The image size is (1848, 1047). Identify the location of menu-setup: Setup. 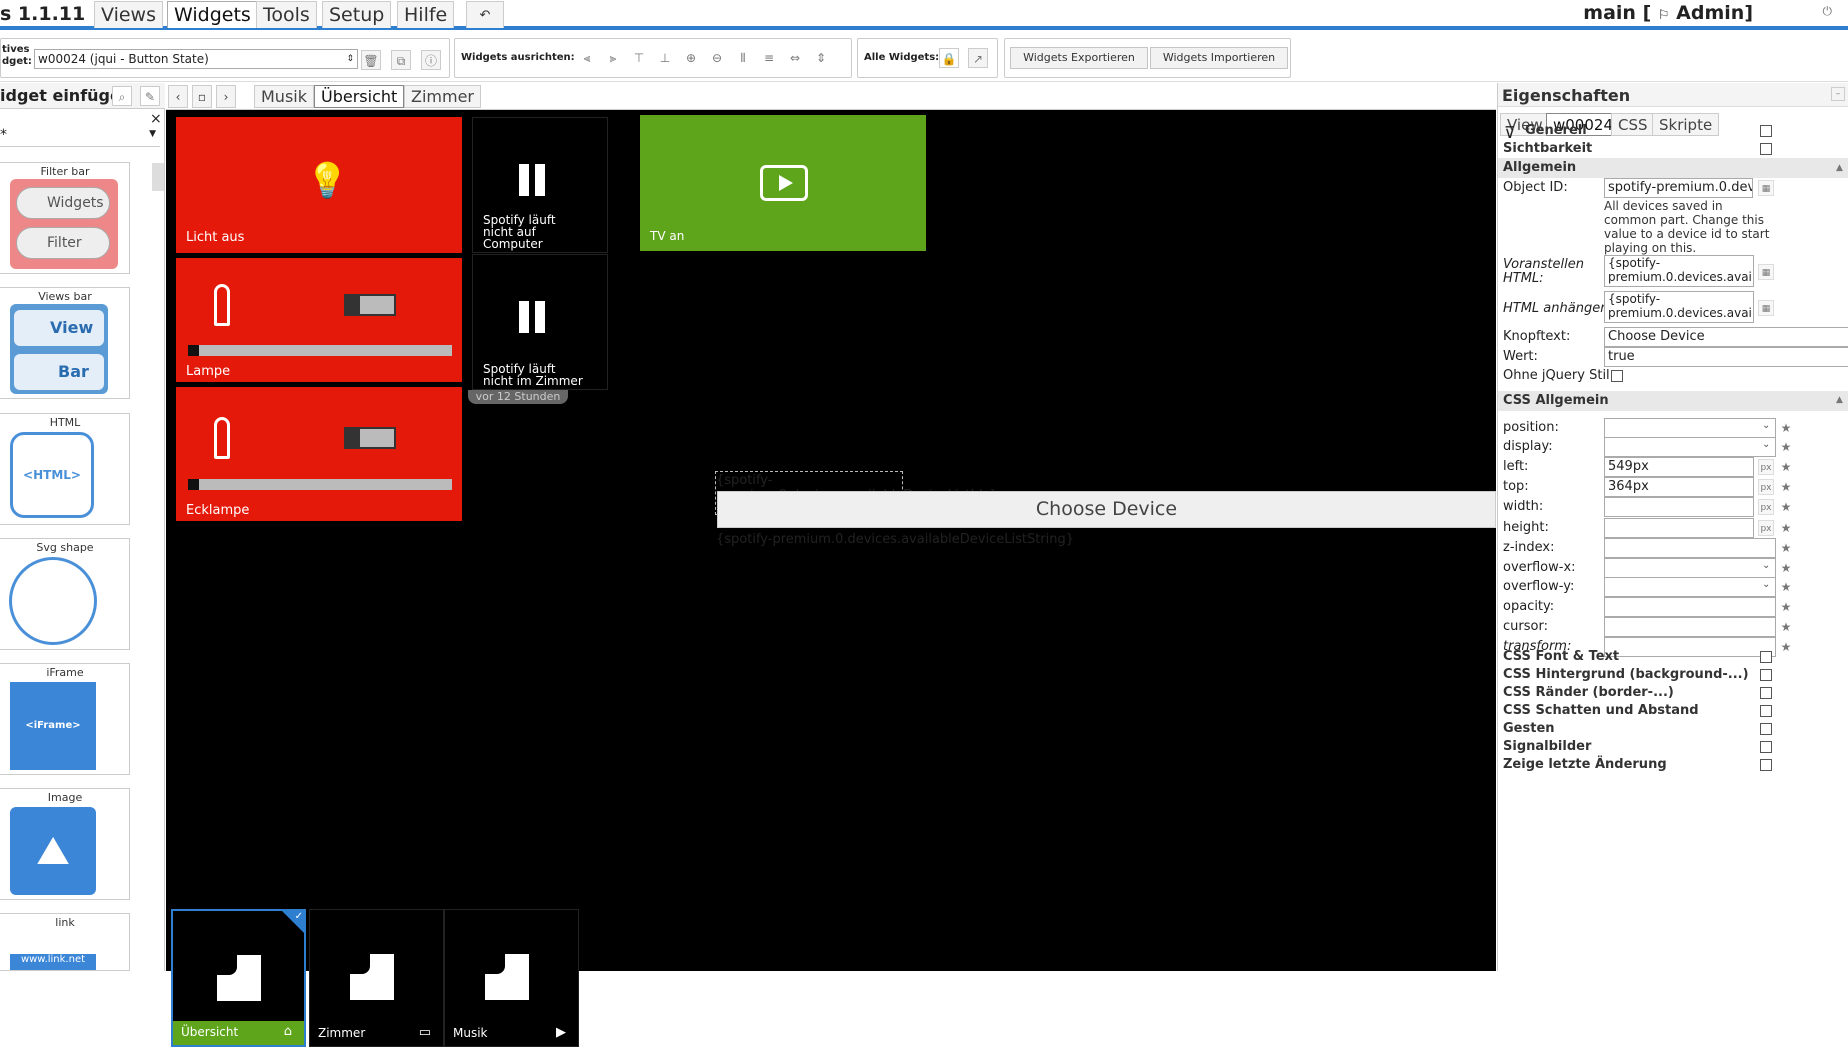
(357, 14).